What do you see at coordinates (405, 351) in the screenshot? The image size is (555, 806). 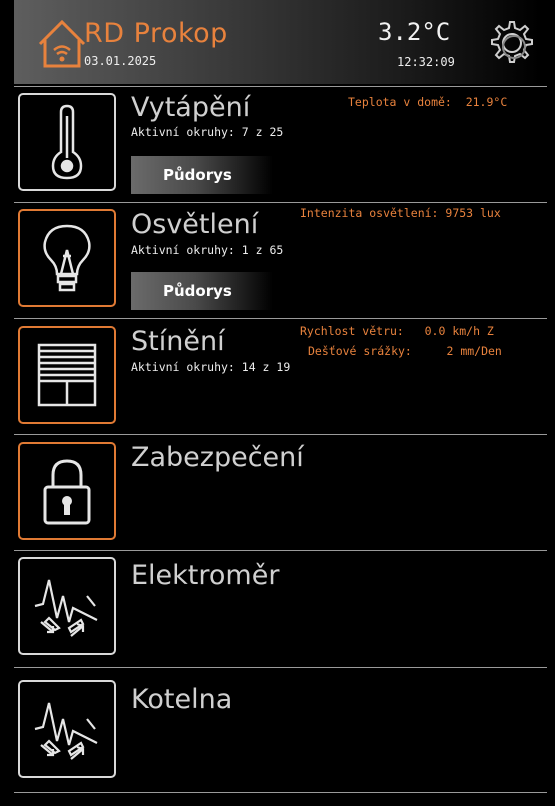 I see `rainfall: Dešťové srážky: 2 mm/Den` at bounding box center [405, 351].